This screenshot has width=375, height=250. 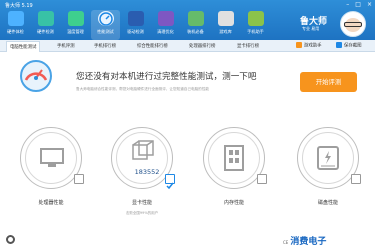 I want to click on game-assistant-link: 游戏助手, so click(x=309, y=46).